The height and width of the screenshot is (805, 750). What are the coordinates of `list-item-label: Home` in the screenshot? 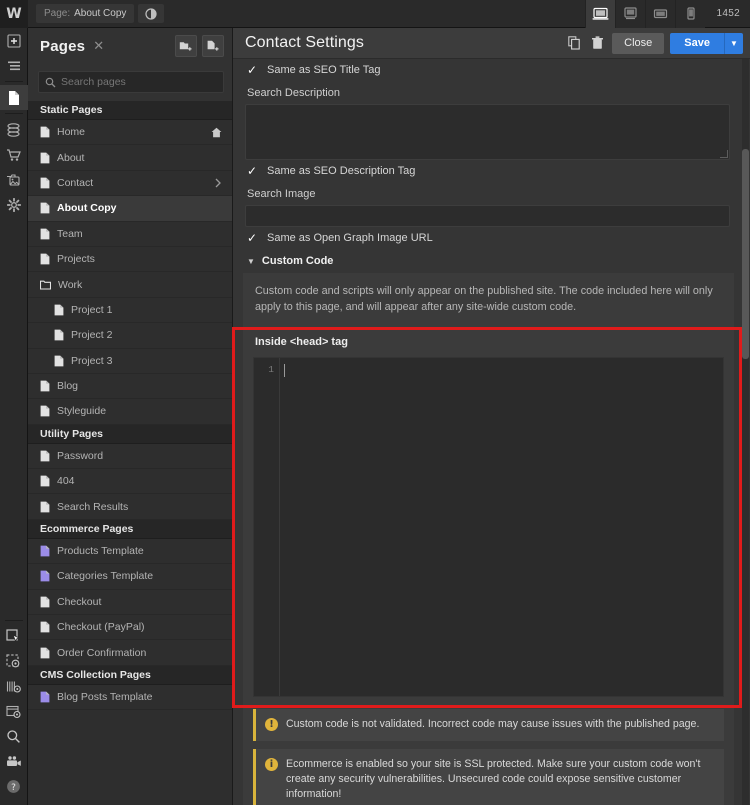 It's located at (71, 132).